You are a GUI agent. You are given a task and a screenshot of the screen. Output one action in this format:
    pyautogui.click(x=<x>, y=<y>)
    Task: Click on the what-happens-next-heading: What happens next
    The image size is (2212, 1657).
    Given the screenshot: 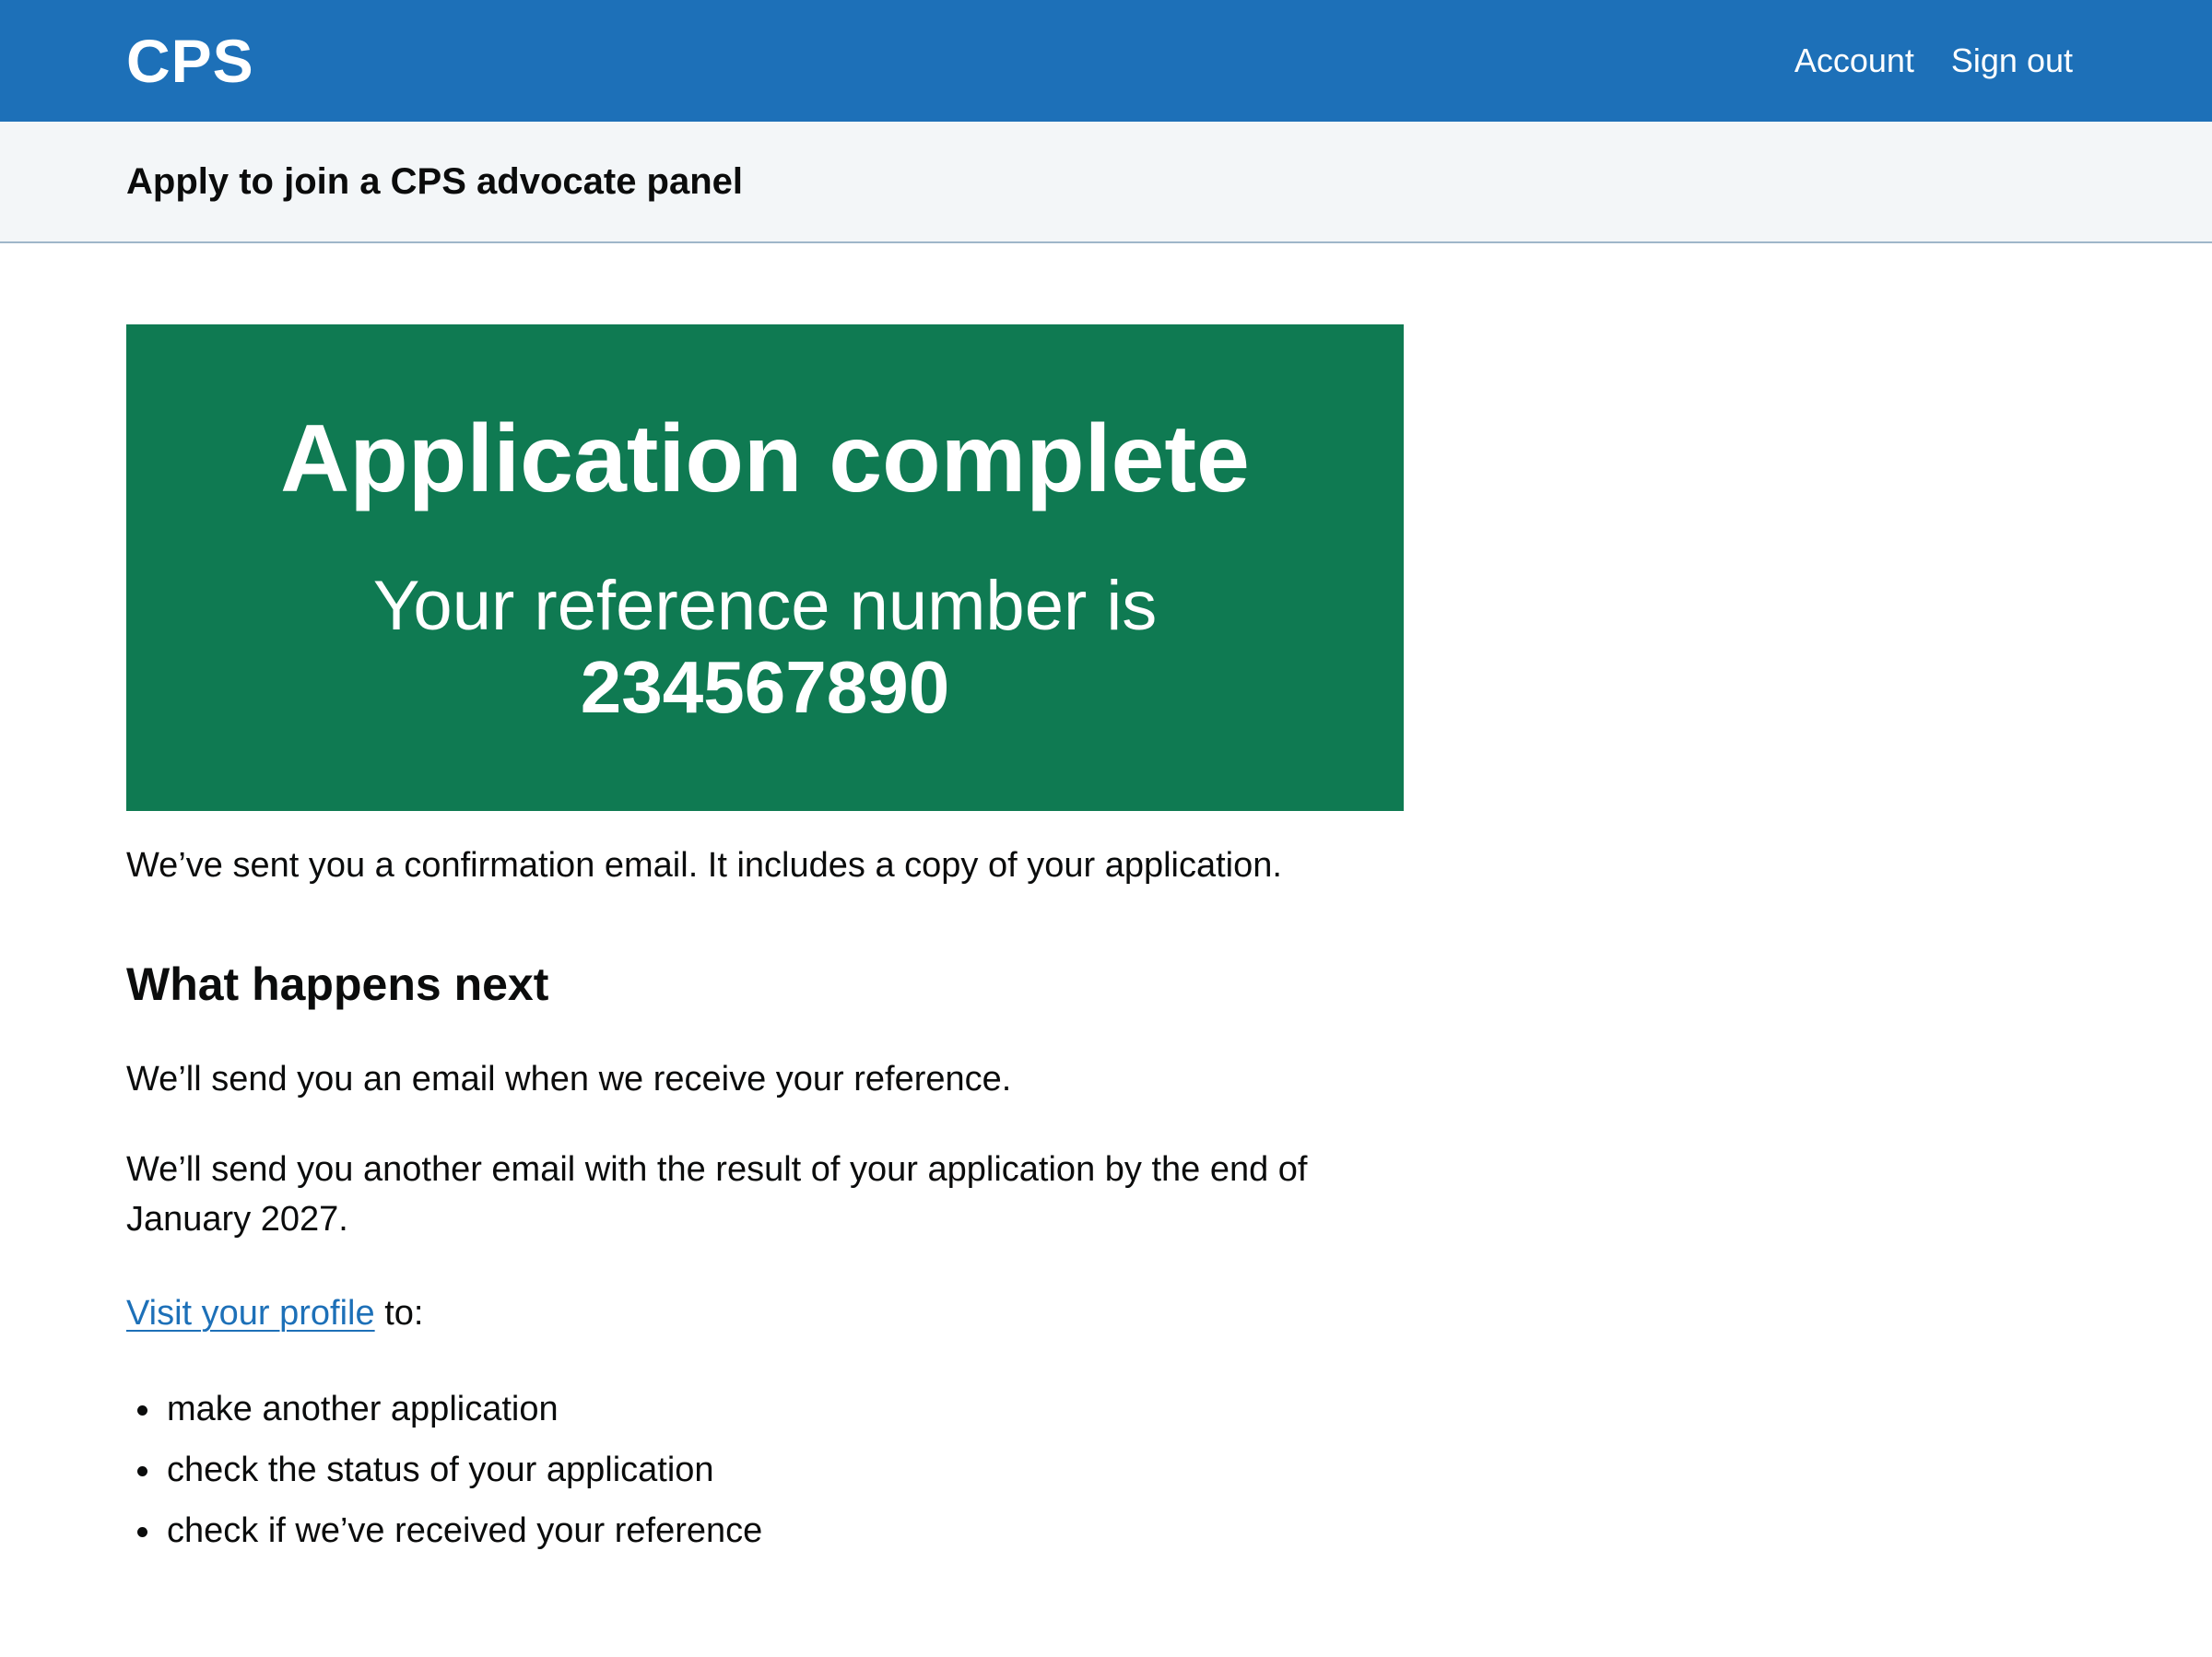 What is the action you would take?
    pyautogui.click(x=337, y=984)
    